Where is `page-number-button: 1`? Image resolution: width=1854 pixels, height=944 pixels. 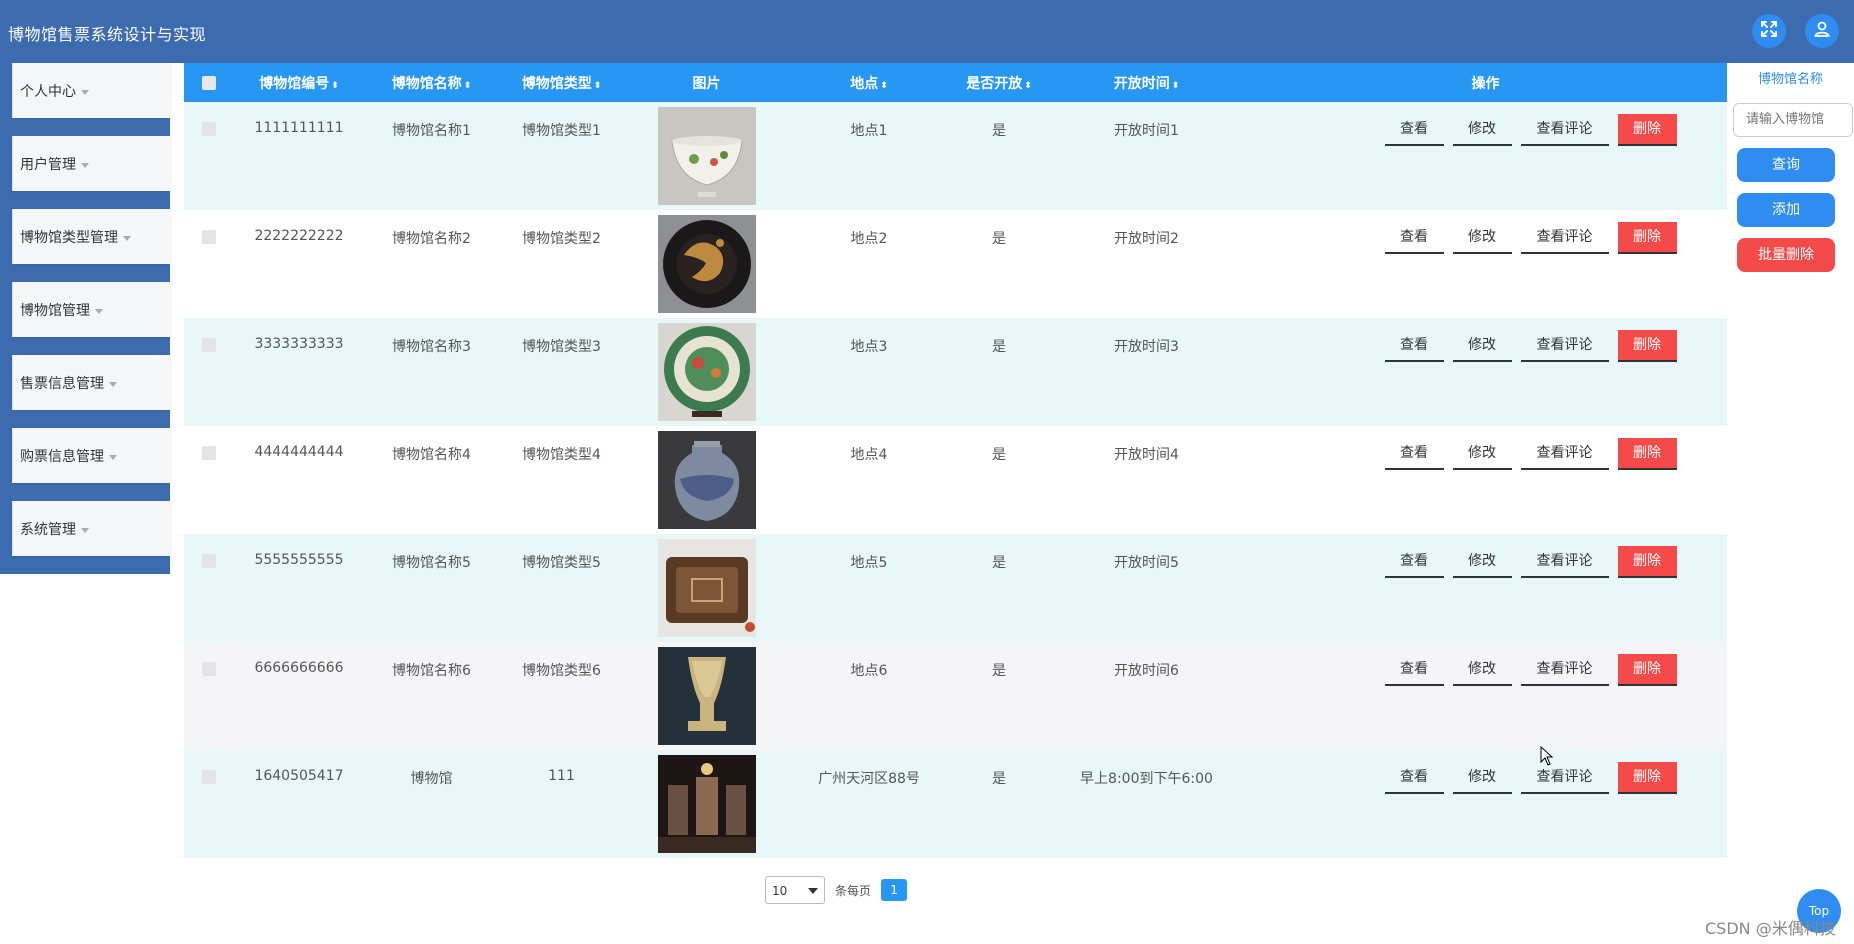 page-number-button: 1 is located at coordinates (894, 890).